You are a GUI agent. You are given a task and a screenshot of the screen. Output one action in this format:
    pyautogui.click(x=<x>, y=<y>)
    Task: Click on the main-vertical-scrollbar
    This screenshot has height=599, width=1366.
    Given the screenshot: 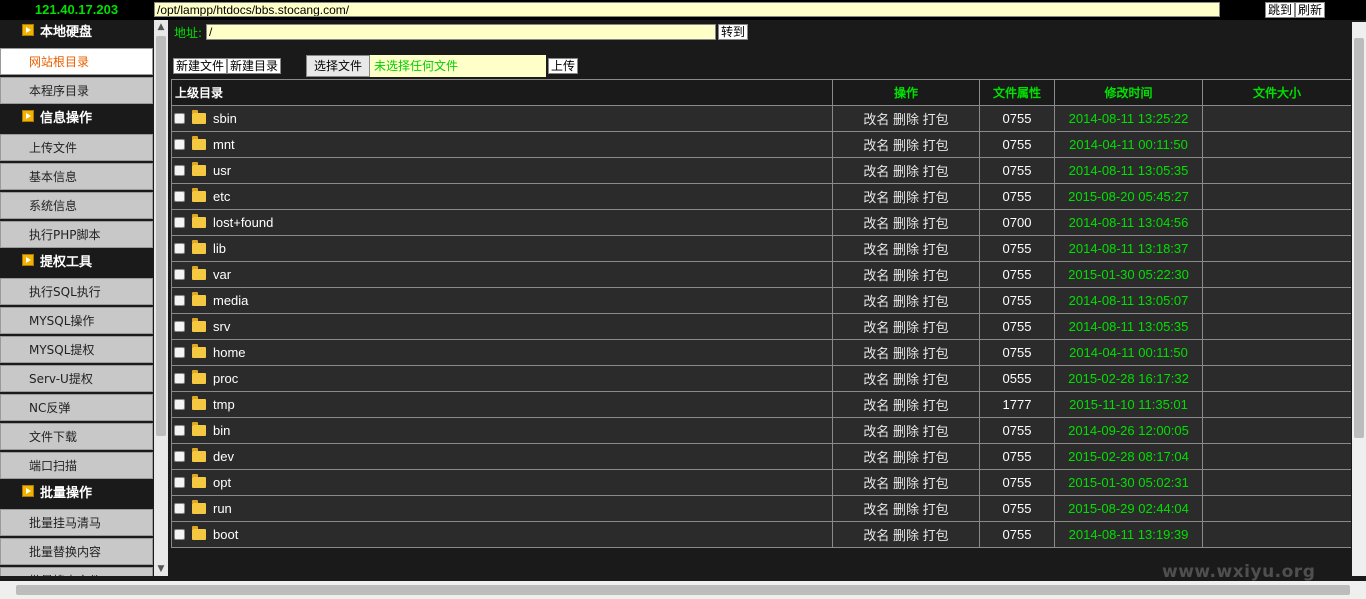 What is the action you would take?
    pyautogui.click(x=1359, y=299)
    